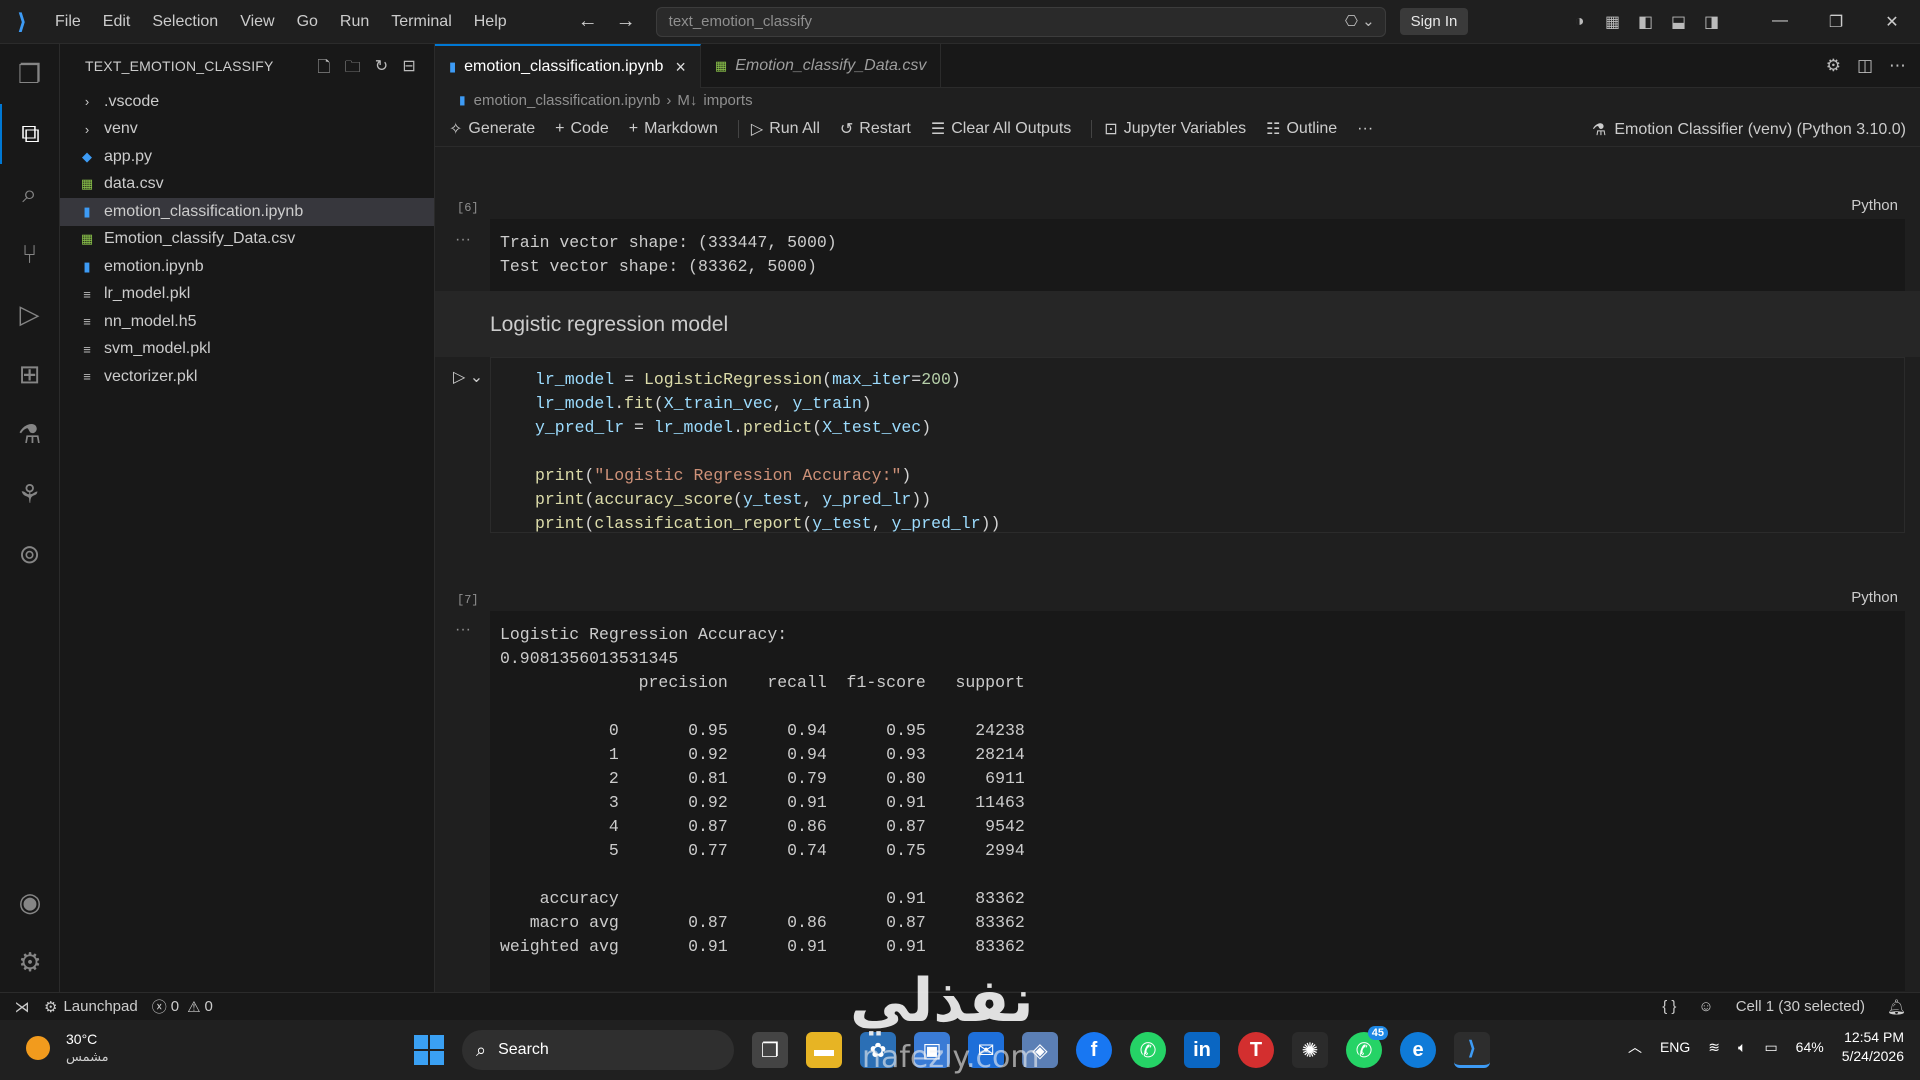 This screenshot has height=1080, width=1920. What do you see at coordinates (29, 374) in the screenshot?
I see `extensions-icon: ⊞` at bounding box center [29, 374].